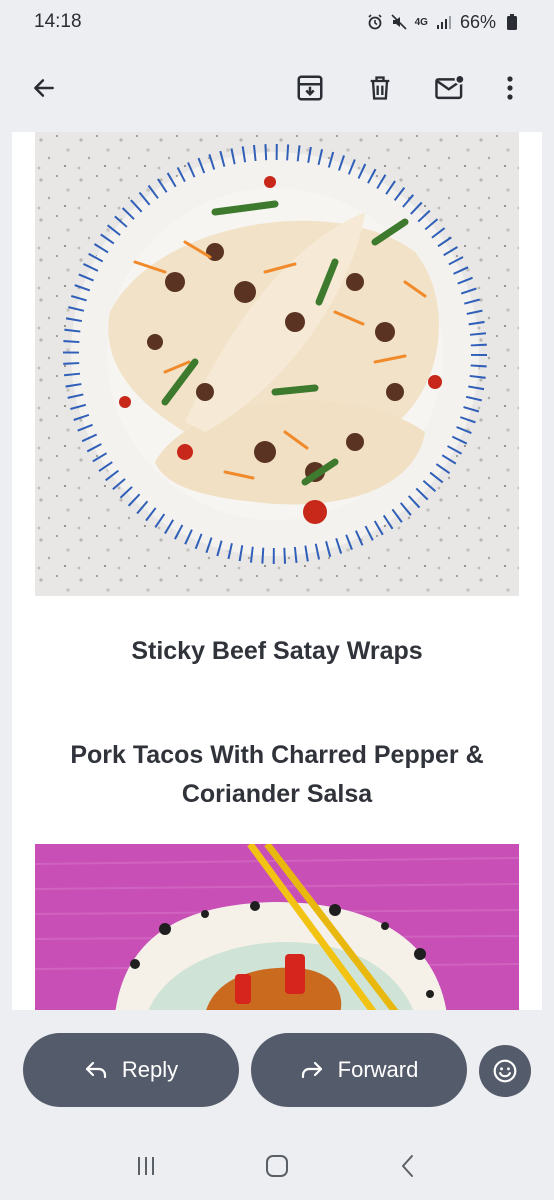 The height and width of the screenshot is (1200, 554). I want to click on smiley-icon, so click(505, 1071).